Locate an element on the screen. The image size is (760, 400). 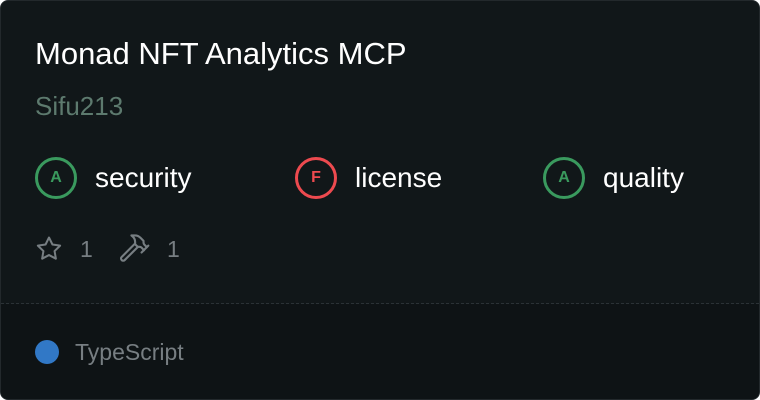
grade-license: F license is located at coordinates (368, 178).